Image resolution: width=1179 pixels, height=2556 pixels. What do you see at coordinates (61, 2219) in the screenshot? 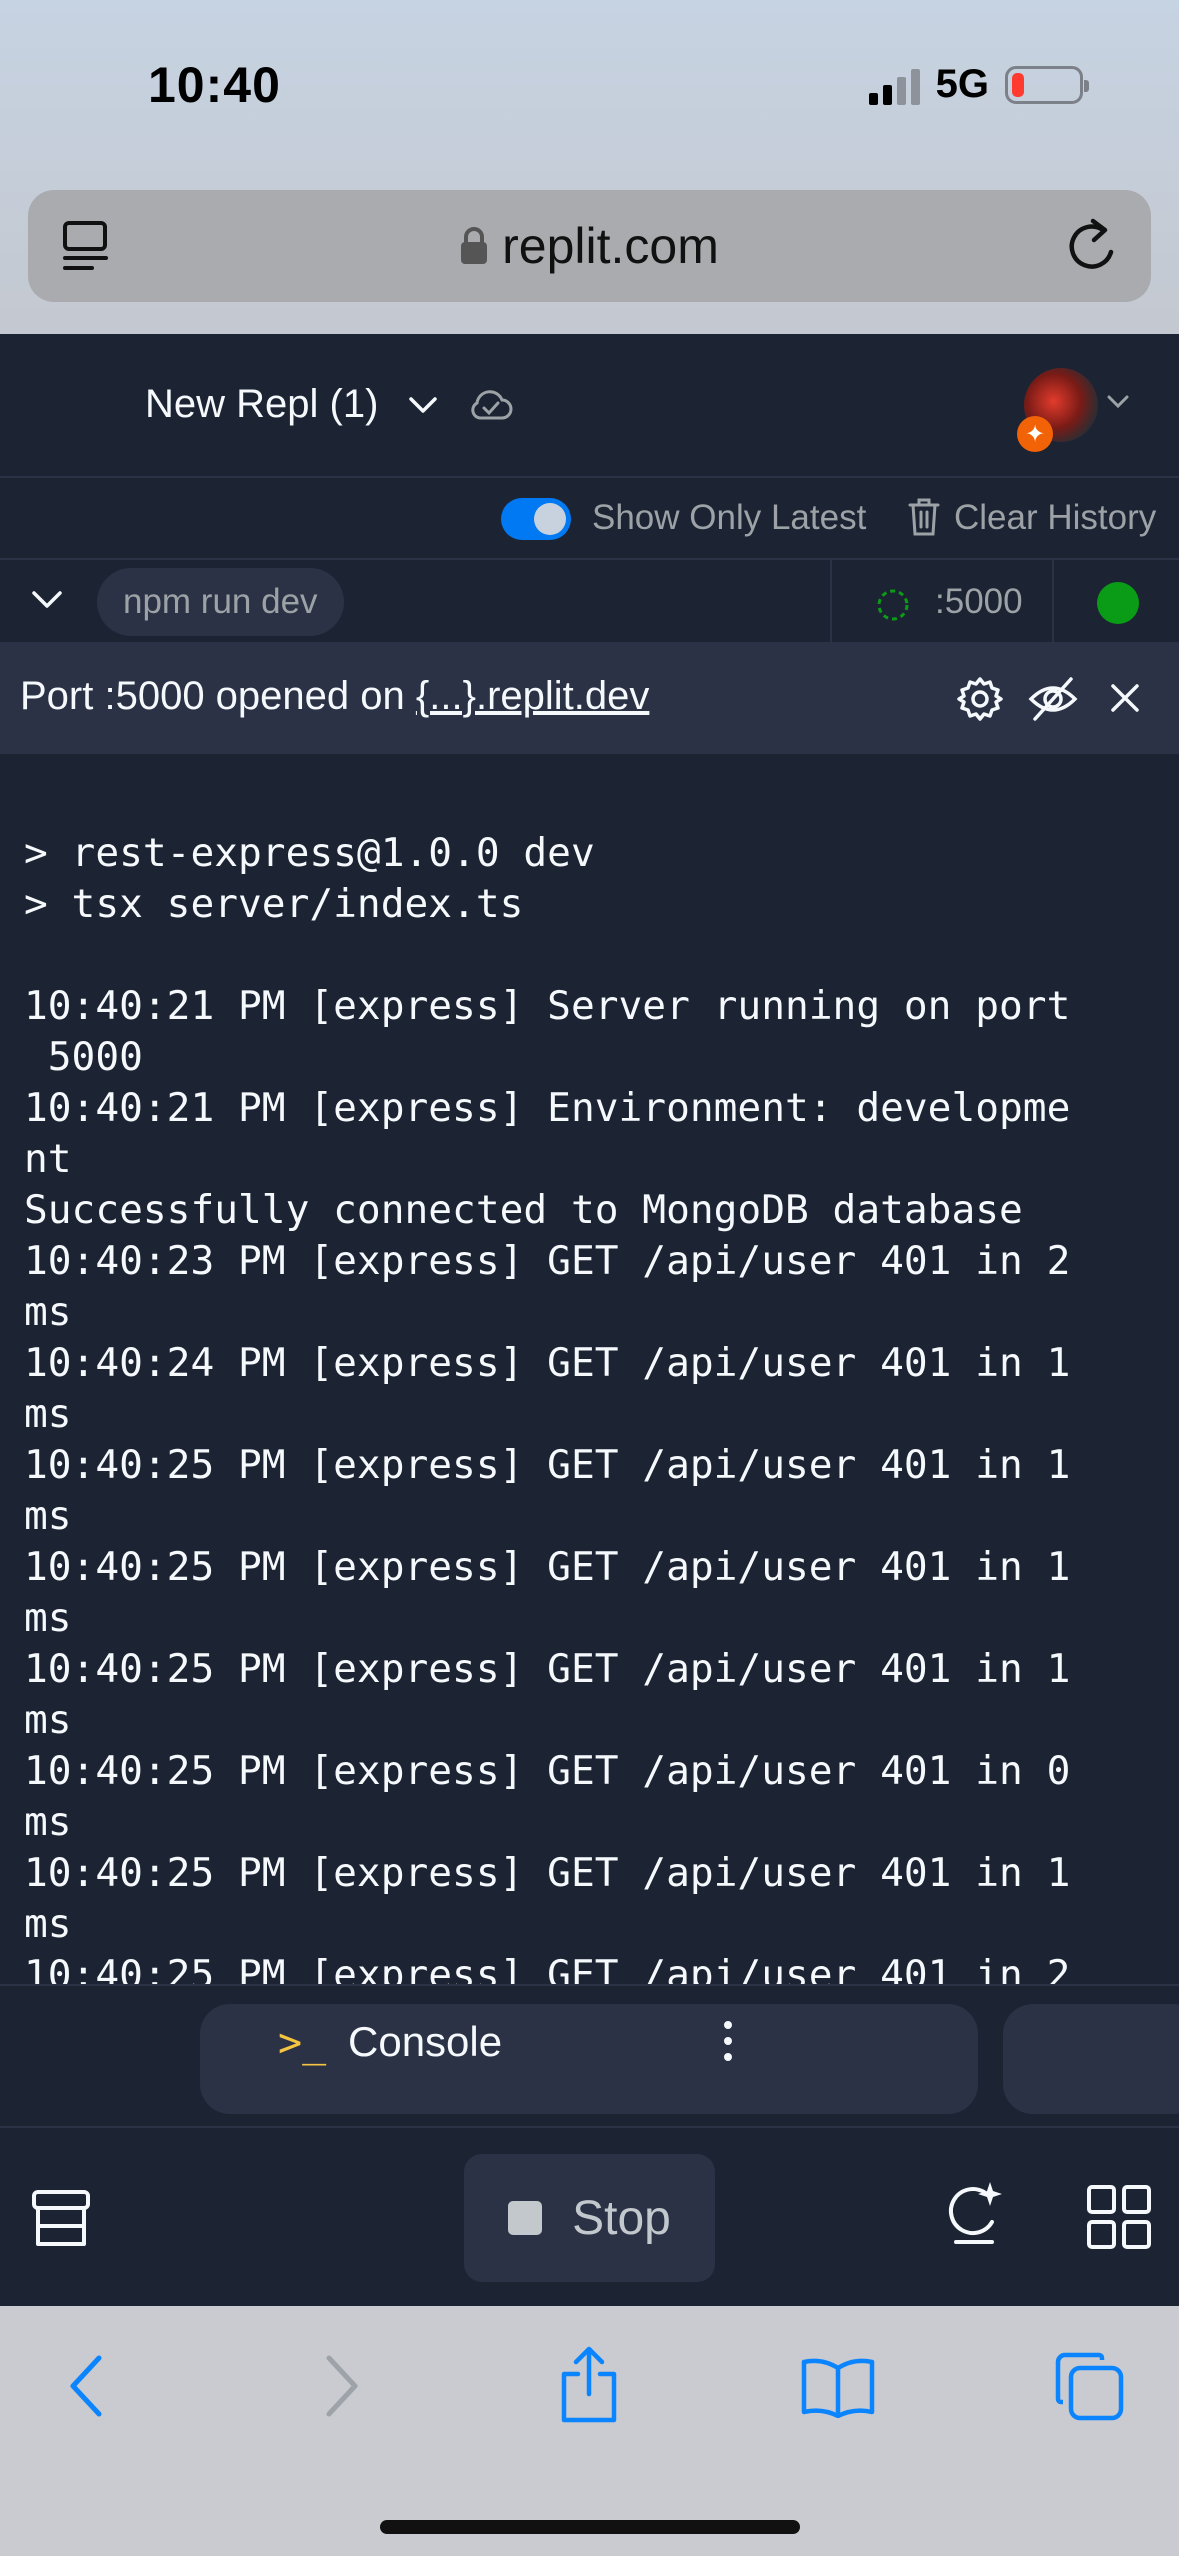
I see `layers-icon` at bounding box center [61, 2219].